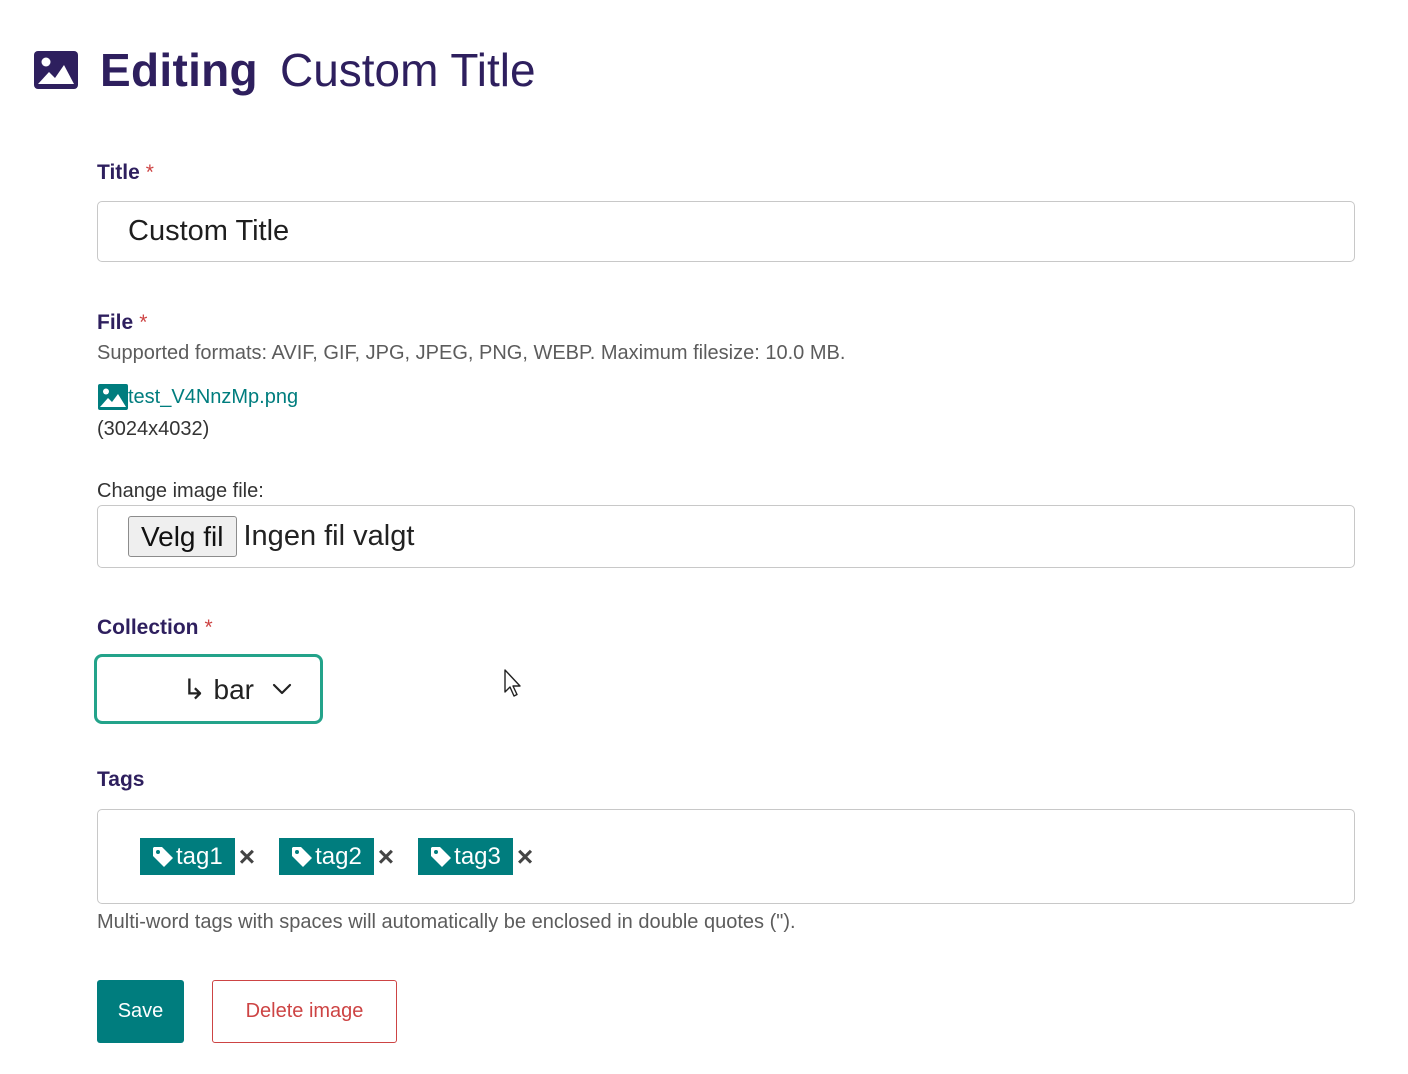 The height and width of the screenshot is (1074, 1408). Describe the element at coordinates (304, 1011) in the screenshot. I see `delete-image-button: Delete image` at that location.